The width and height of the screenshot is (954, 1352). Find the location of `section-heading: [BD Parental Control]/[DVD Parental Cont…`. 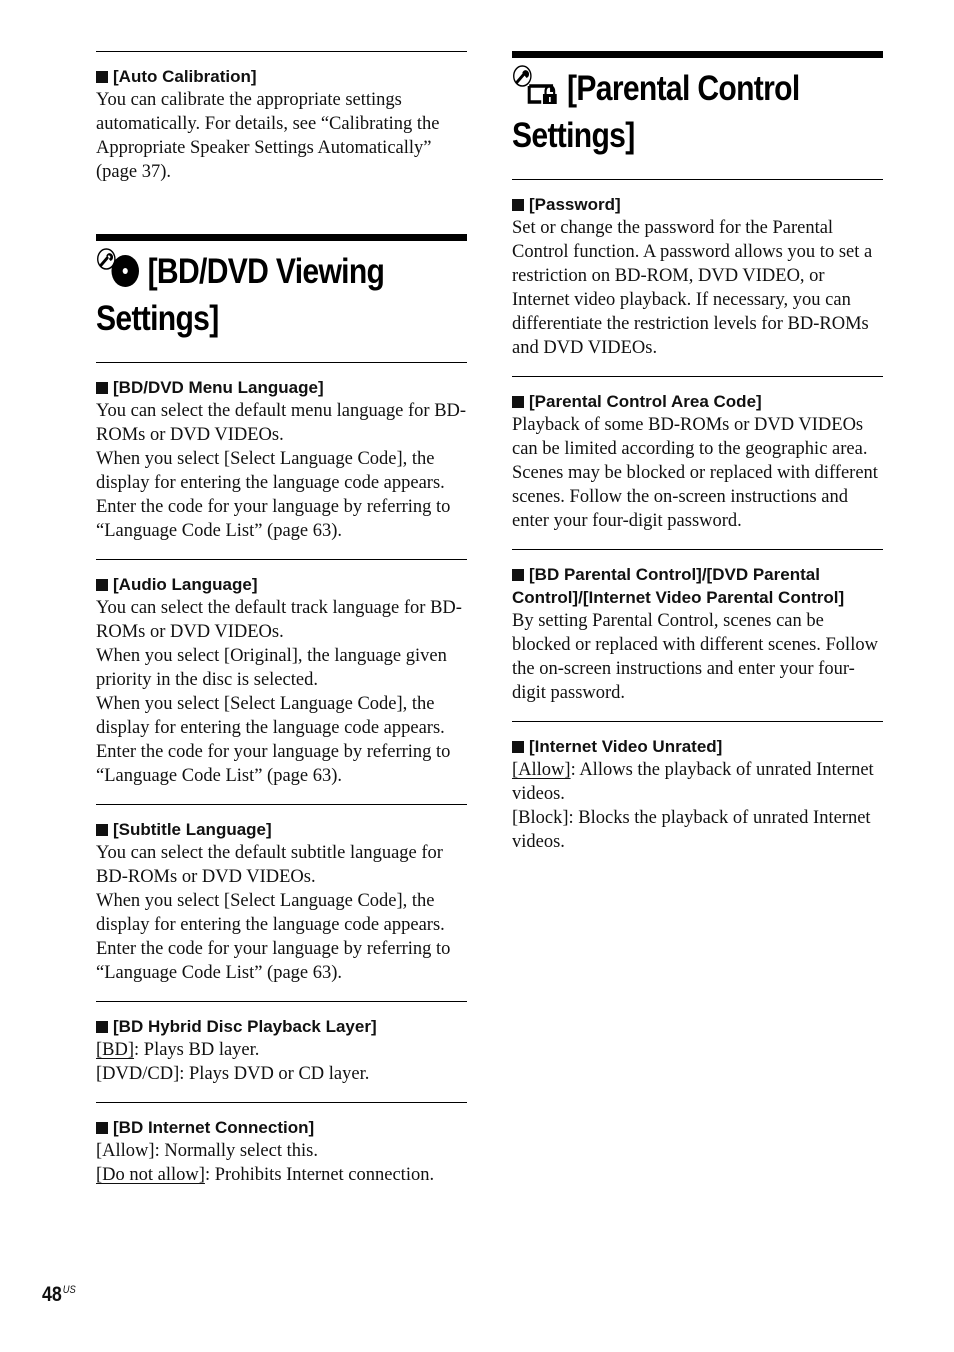

section-heading: [BD Parental Control]/[DVD Parental Cont… is located at coordinates (678, 586).